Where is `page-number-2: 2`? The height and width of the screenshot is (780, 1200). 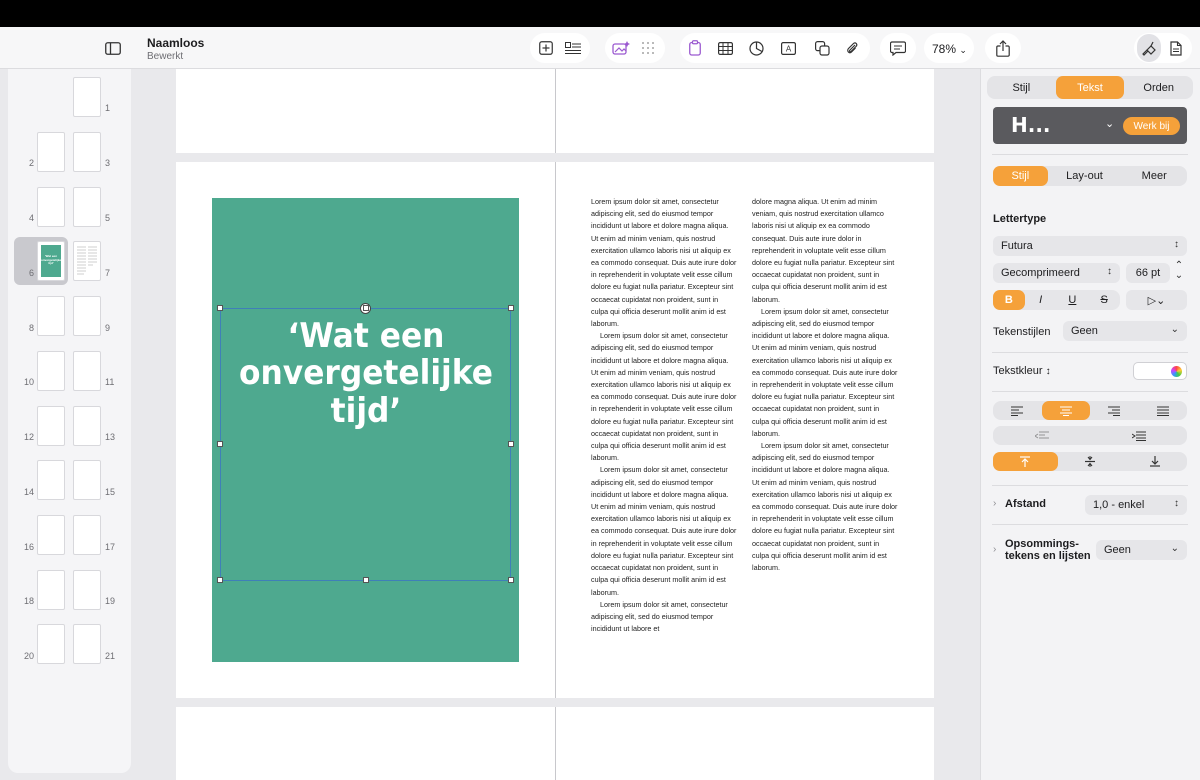
page-number-2: 2 is located at coordinates (31, 163).